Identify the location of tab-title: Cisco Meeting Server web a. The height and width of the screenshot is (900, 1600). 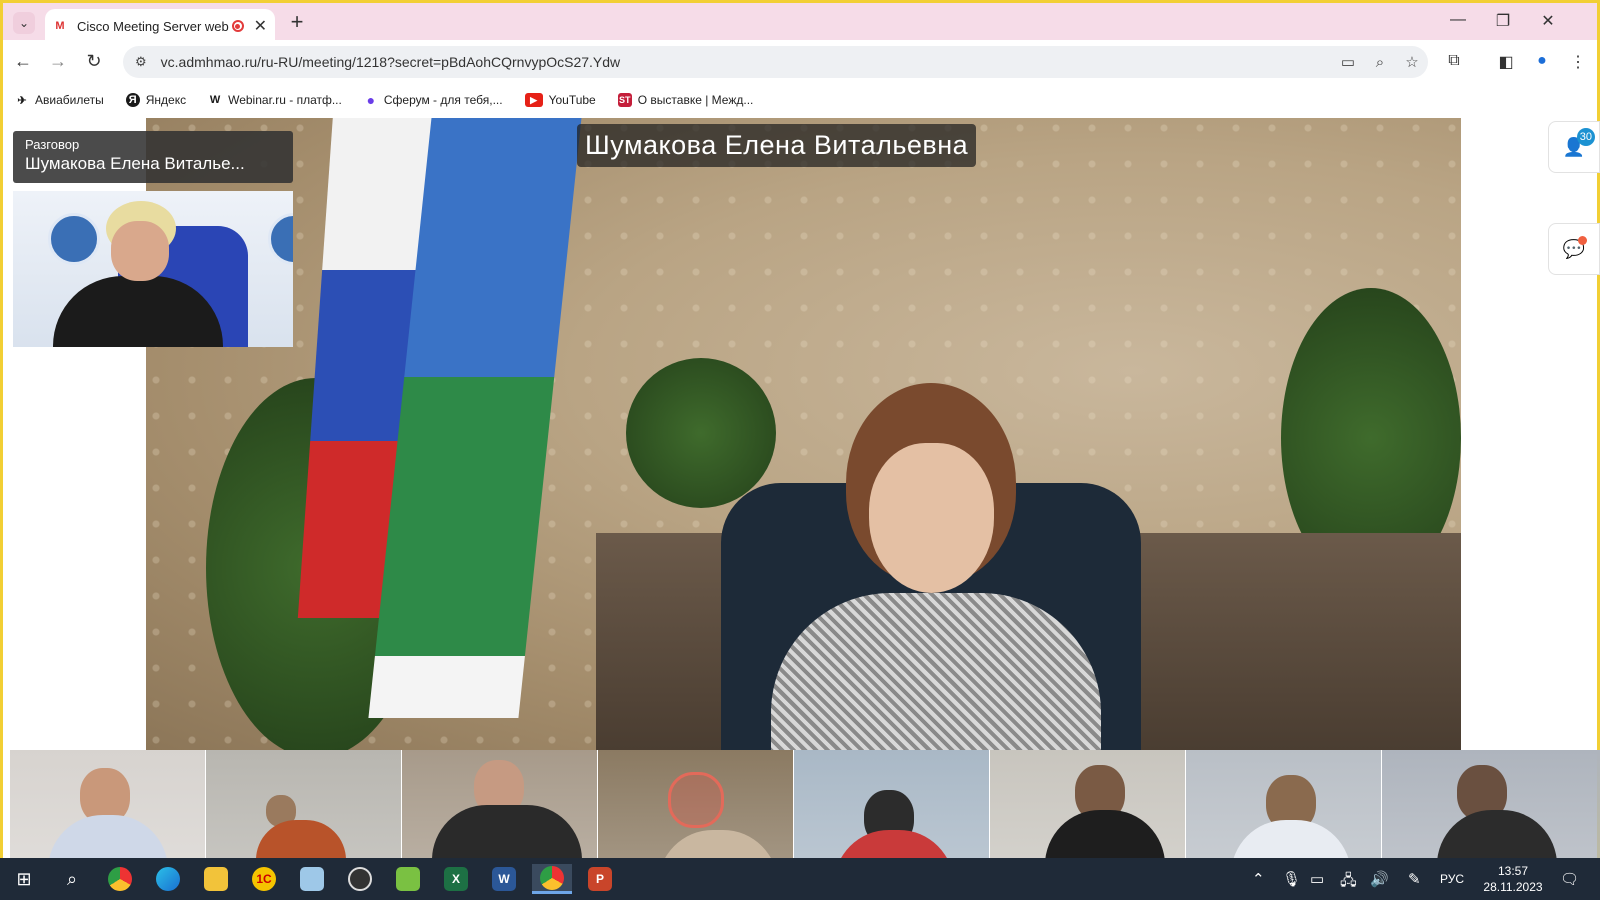
(154, 26).